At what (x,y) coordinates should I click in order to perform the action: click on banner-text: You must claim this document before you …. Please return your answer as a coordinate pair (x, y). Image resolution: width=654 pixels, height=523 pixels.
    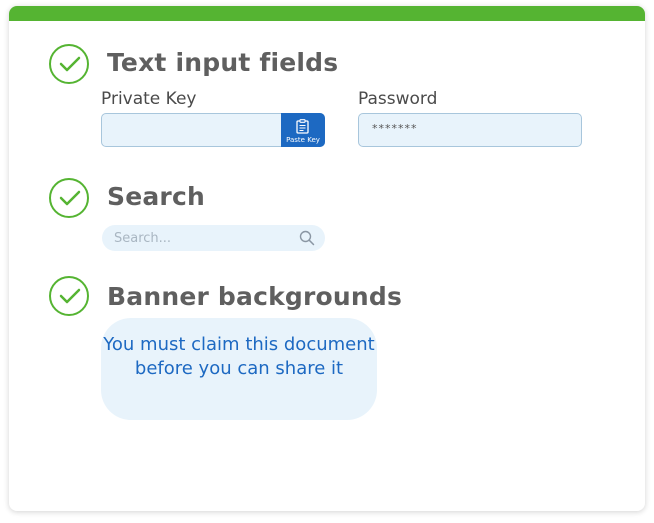
    Looking at the image, I should click on (239, 356).